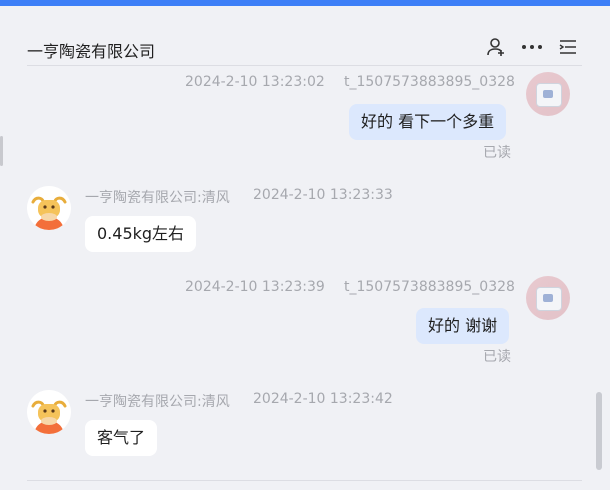  Describe the element at coordinates (463, 326) in the screenshot. I see `message-bubble: 好的 谢谢` at that location.